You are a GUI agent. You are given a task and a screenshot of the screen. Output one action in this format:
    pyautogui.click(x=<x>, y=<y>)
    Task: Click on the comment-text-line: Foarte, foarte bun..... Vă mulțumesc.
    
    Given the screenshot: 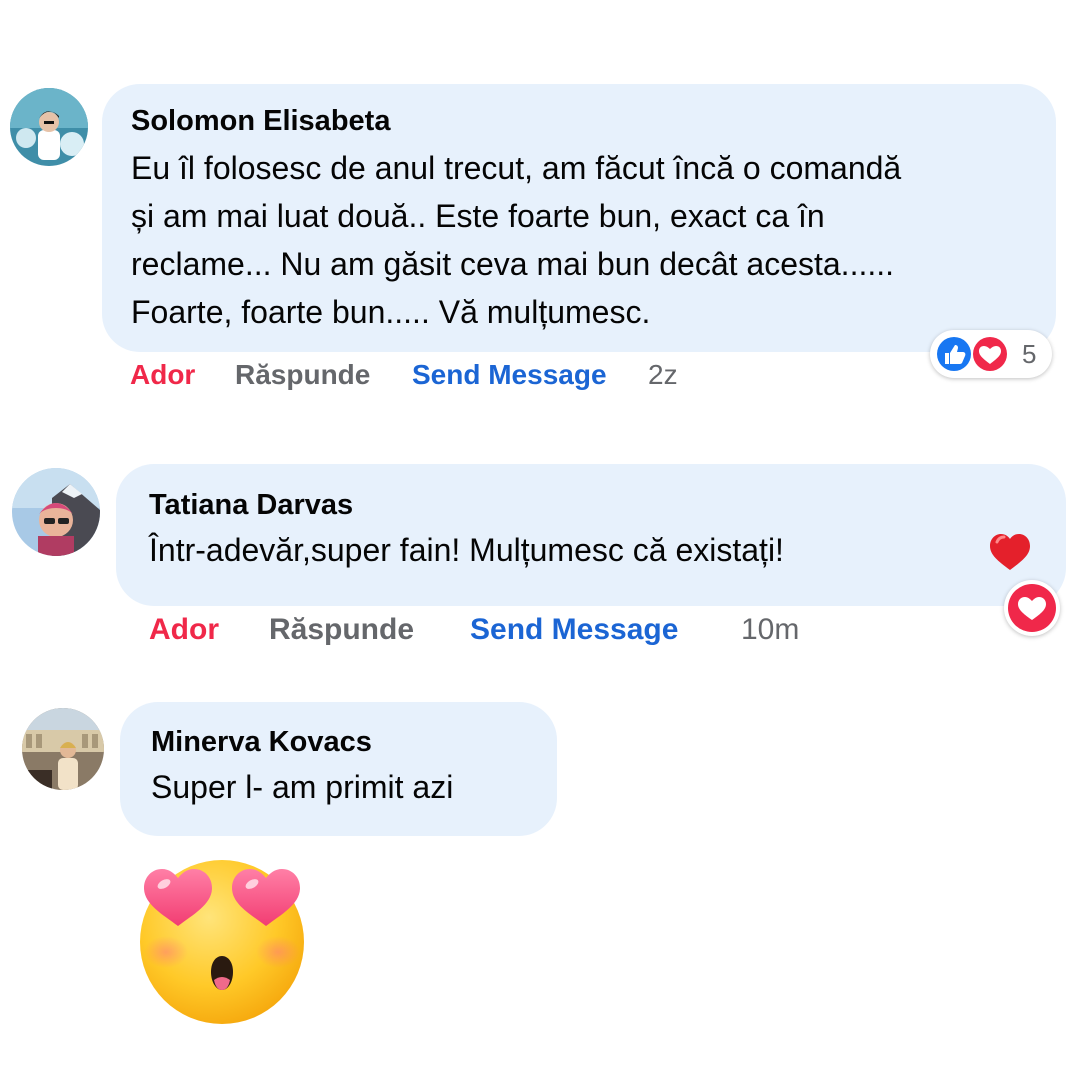 What is the action you would take?
    pyautogui.click(x=391, y=312)
    